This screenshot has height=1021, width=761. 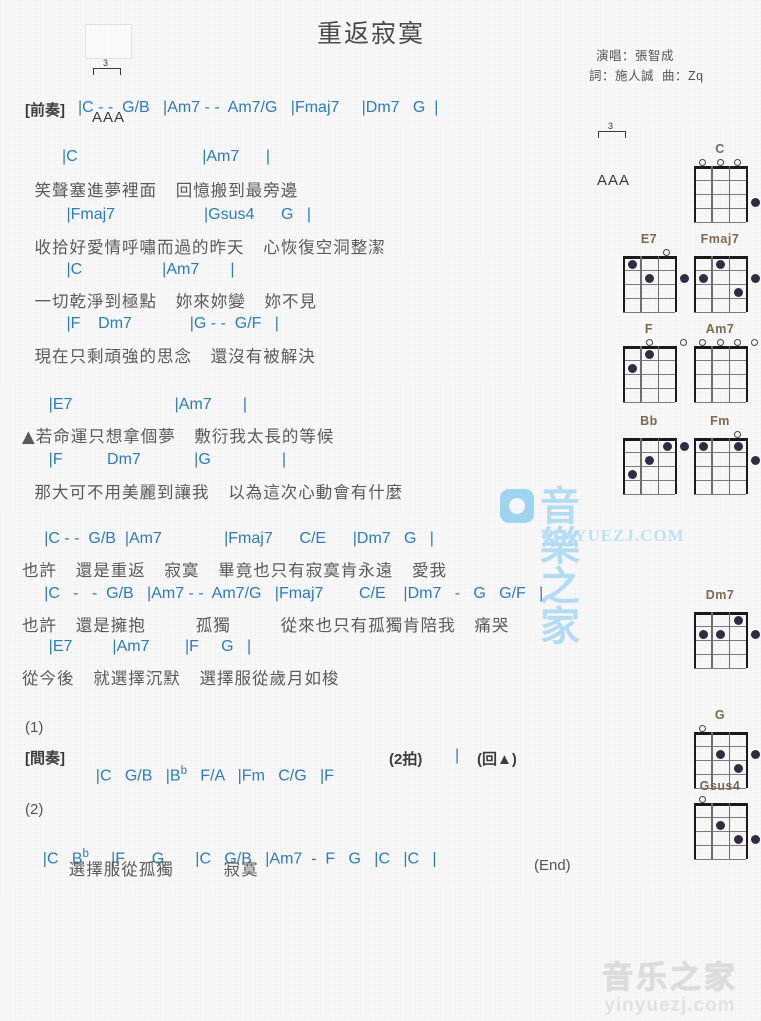 What do you see at coordinates (266, 625) in the screenshot?
I see `chorus-line1-lyrics: 也許 還是擁抱 孤獨 從來也只有孤獨肯陪我 痛哭` at bounding box center [266, 625].